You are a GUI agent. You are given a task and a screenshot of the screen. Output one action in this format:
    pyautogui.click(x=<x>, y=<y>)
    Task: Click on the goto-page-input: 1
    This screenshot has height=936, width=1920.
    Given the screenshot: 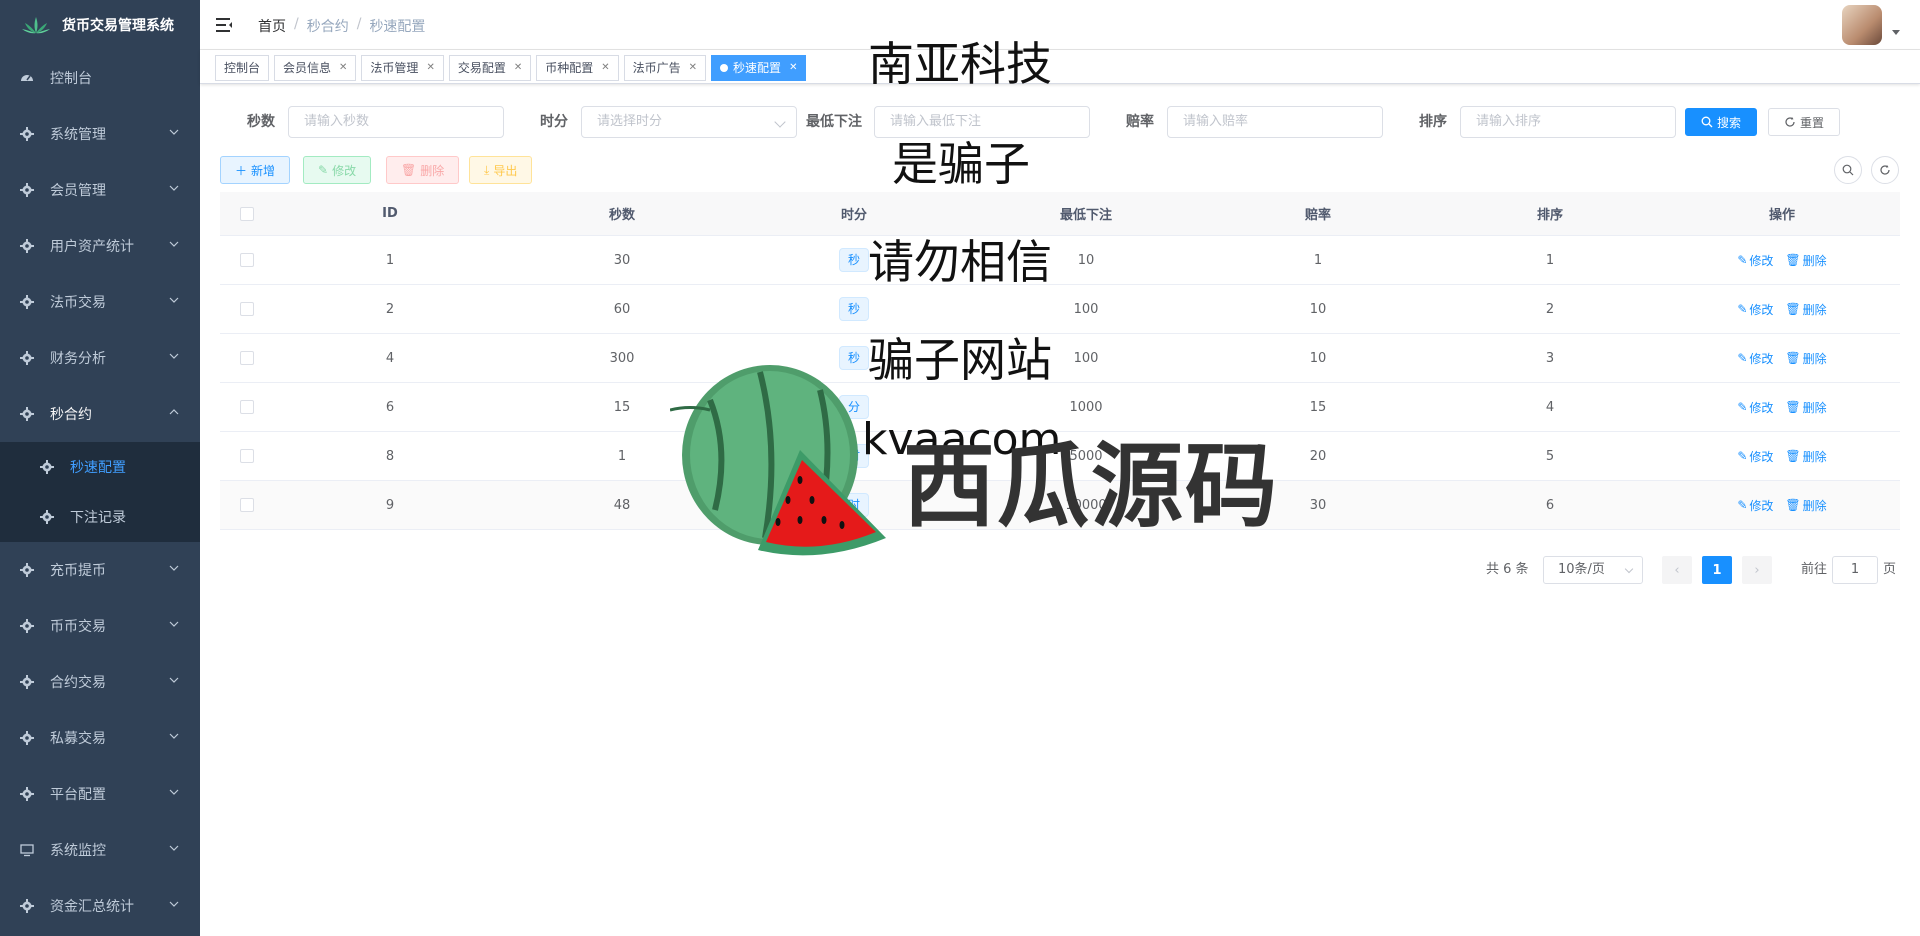 What is the action you would take?
    pyautogui.click(x=1855, y=570)
    